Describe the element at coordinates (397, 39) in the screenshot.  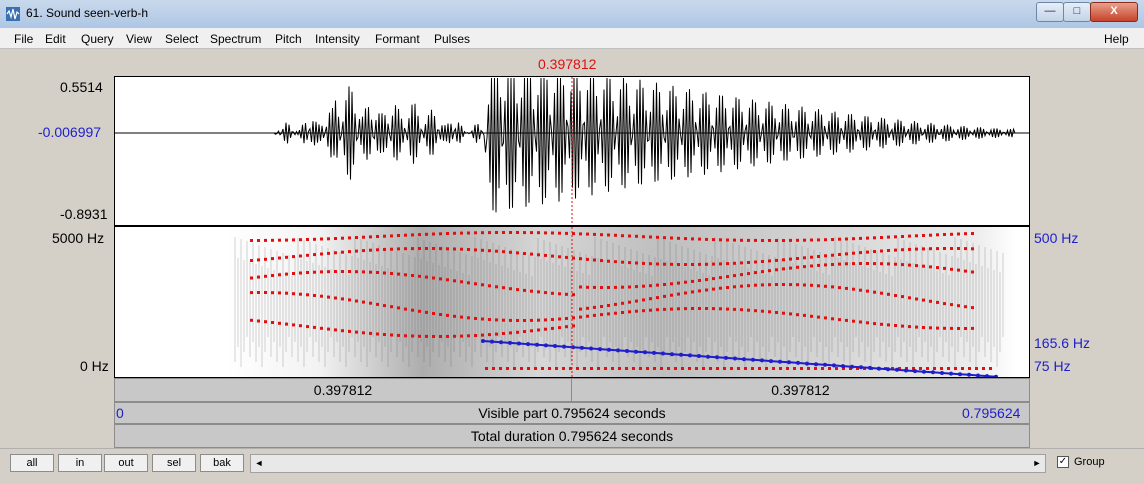
I see `menu-formant: Formant` at that location.